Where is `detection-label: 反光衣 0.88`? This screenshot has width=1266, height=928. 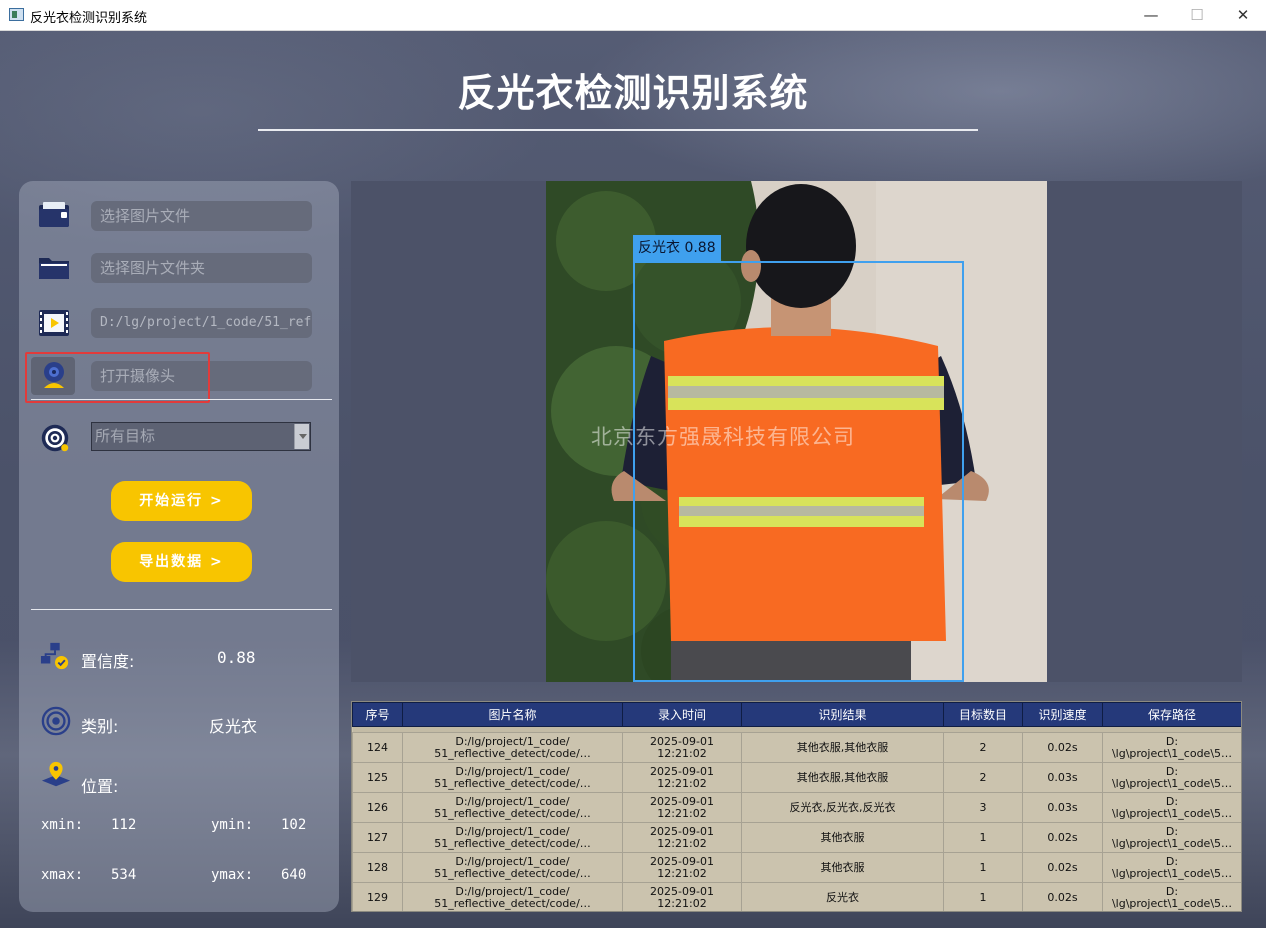
detection-label: 反光衣 0.88 is located at coordinates (677, 248).